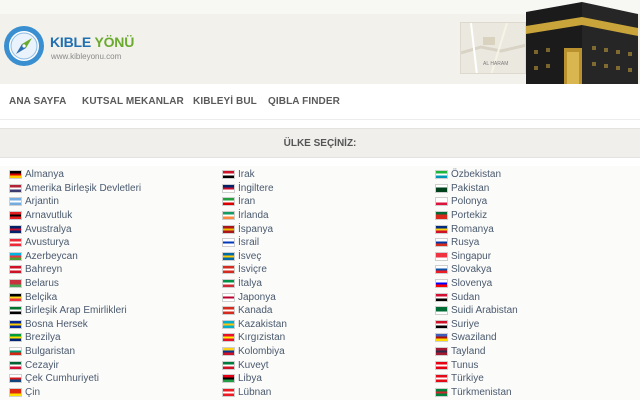 Image resolution: width=640 pixels, height=400 pixels. What do you see at coordinates (254, 175) in the screenshot?
I see `country-link: Irak` at bounding box center [254, 175].